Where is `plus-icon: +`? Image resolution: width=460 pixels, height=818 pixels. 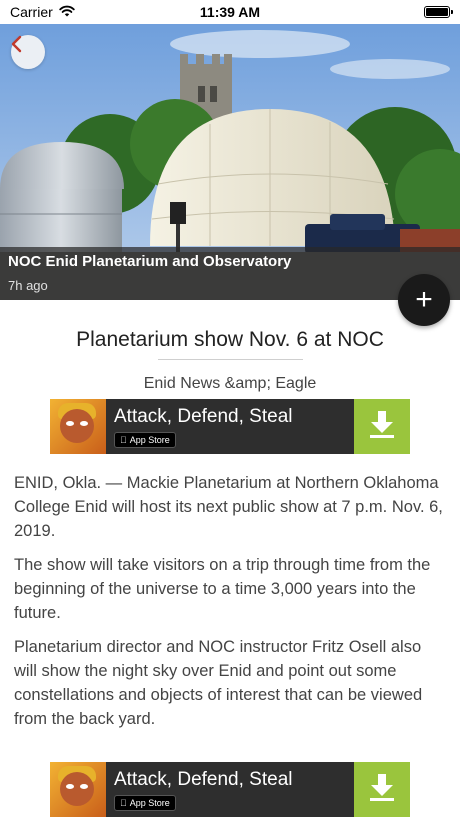 plus-icon: + is located at coordinates (424, 299).